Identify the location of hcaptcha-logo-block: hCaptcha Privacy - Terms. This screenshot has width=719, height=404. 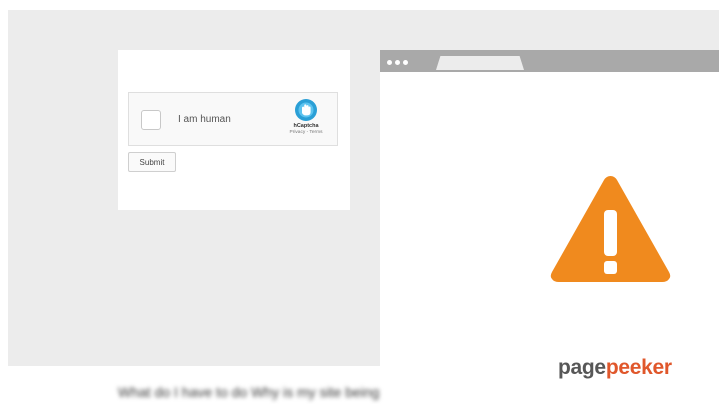
(306, 116).